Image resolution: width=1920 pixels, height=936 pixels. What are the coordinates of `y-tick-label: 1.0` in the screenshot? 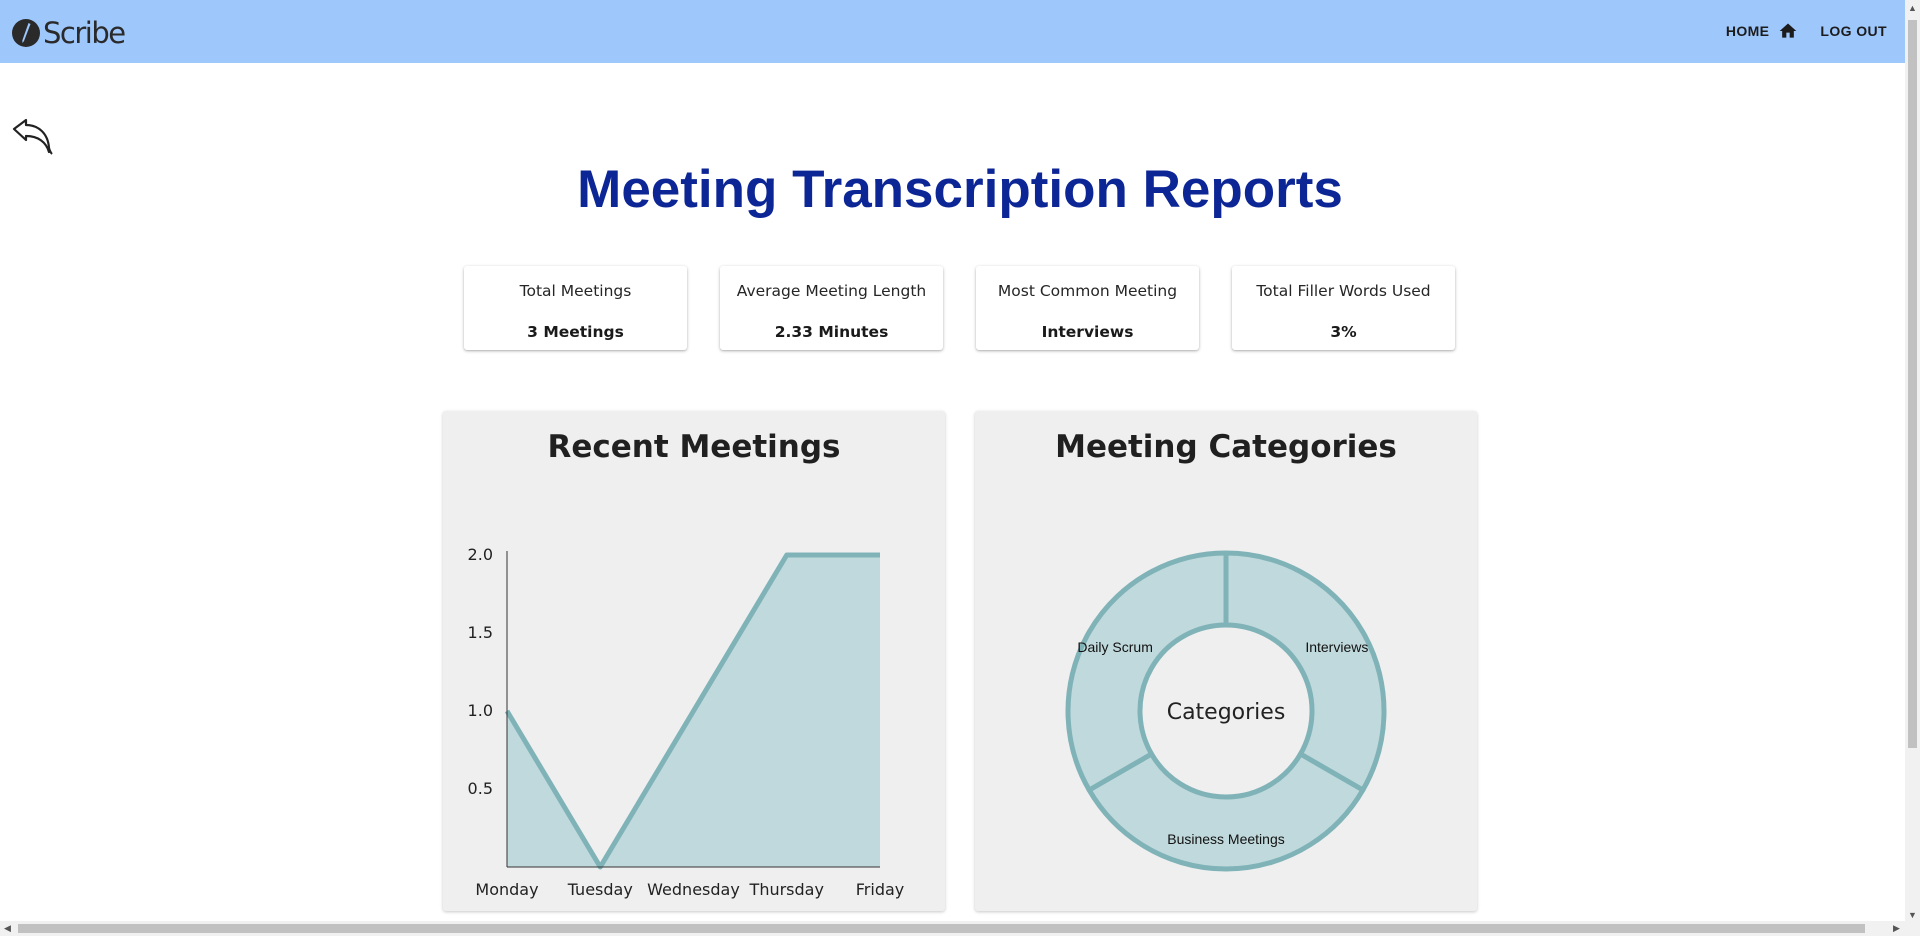 It's located at (480, 710).